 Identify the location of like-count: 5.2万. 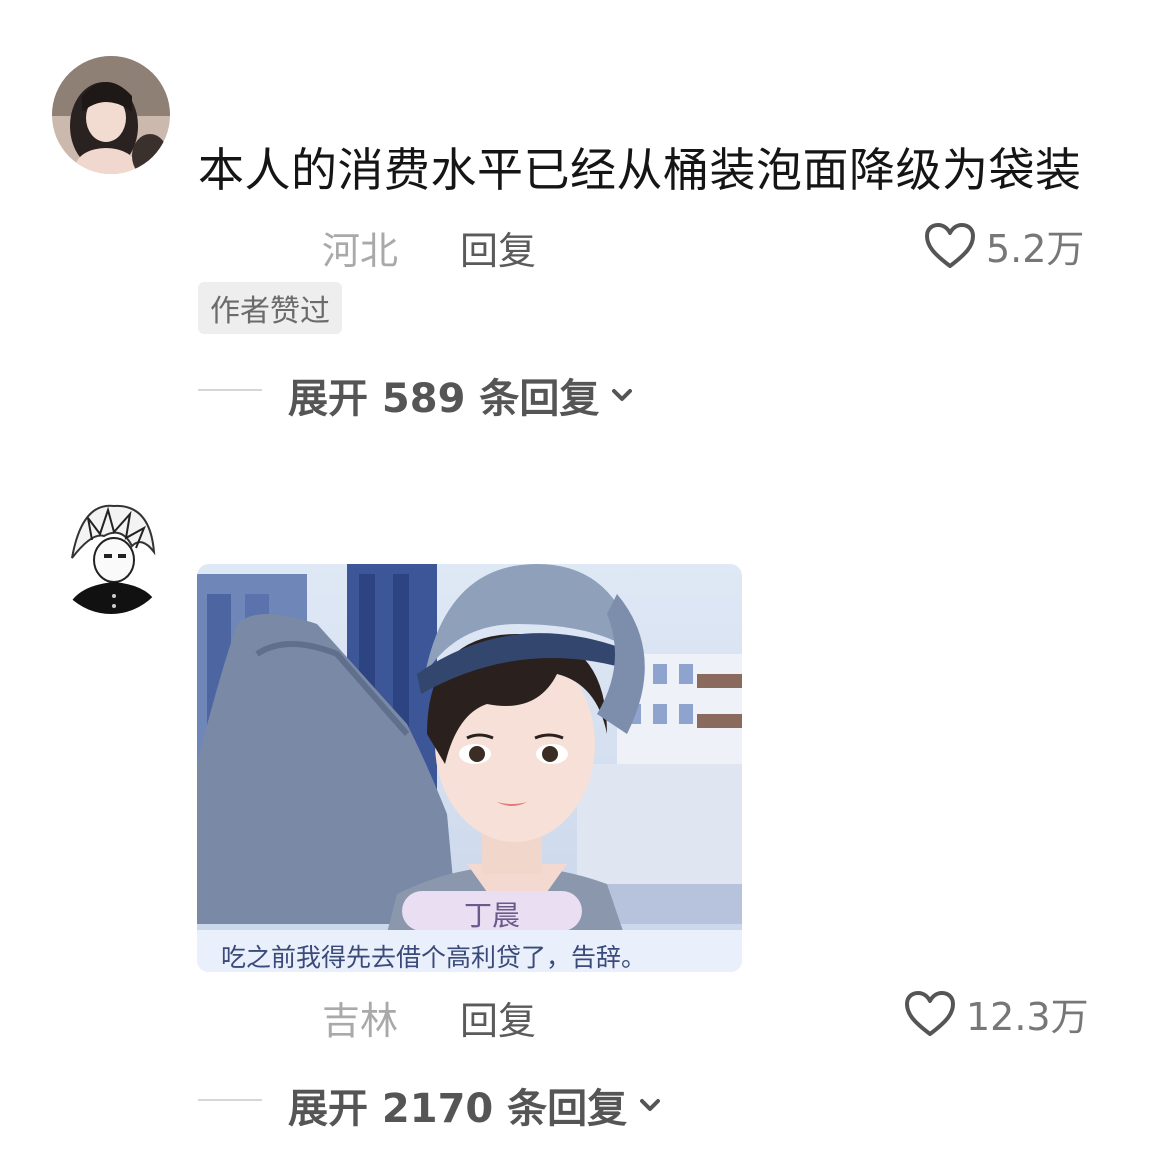
(1035, 249).